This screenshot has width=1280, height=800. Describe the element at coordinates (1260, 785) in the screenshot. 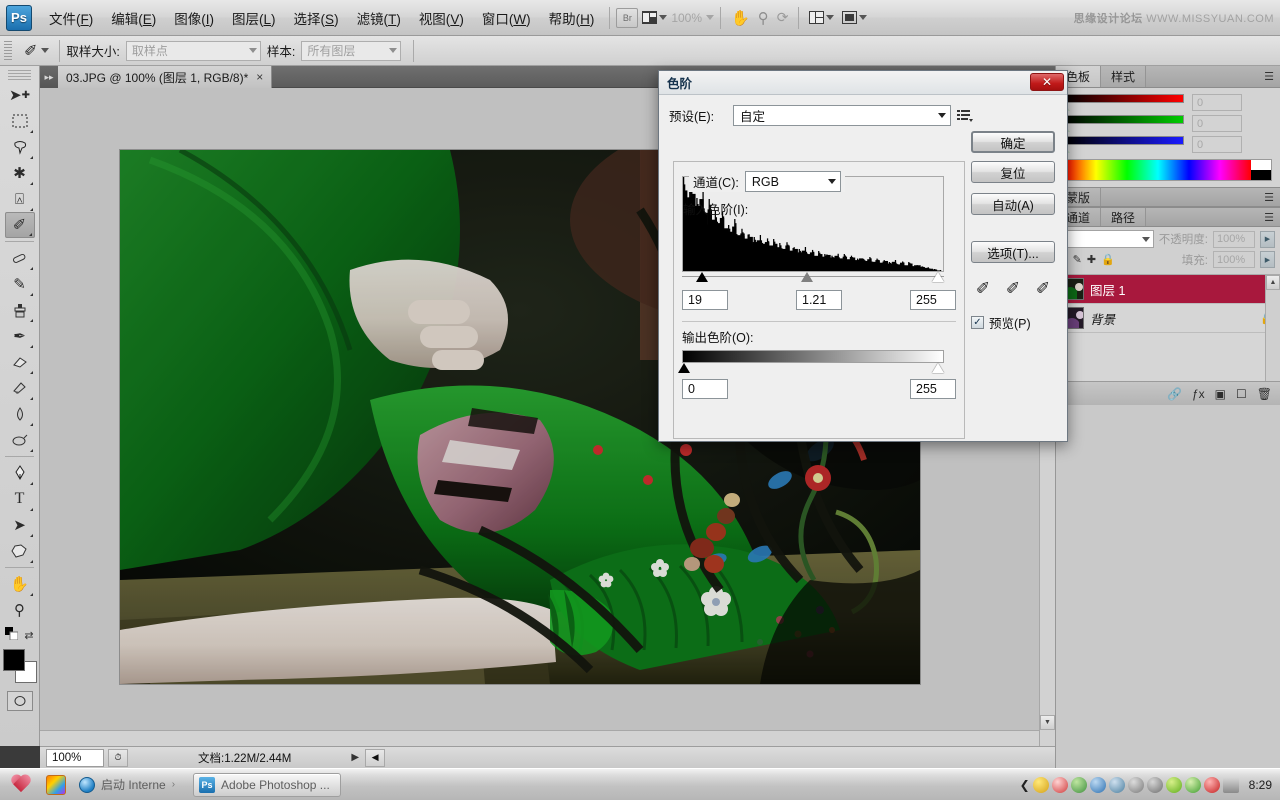

I see `clock-time: 8:29` at that location.